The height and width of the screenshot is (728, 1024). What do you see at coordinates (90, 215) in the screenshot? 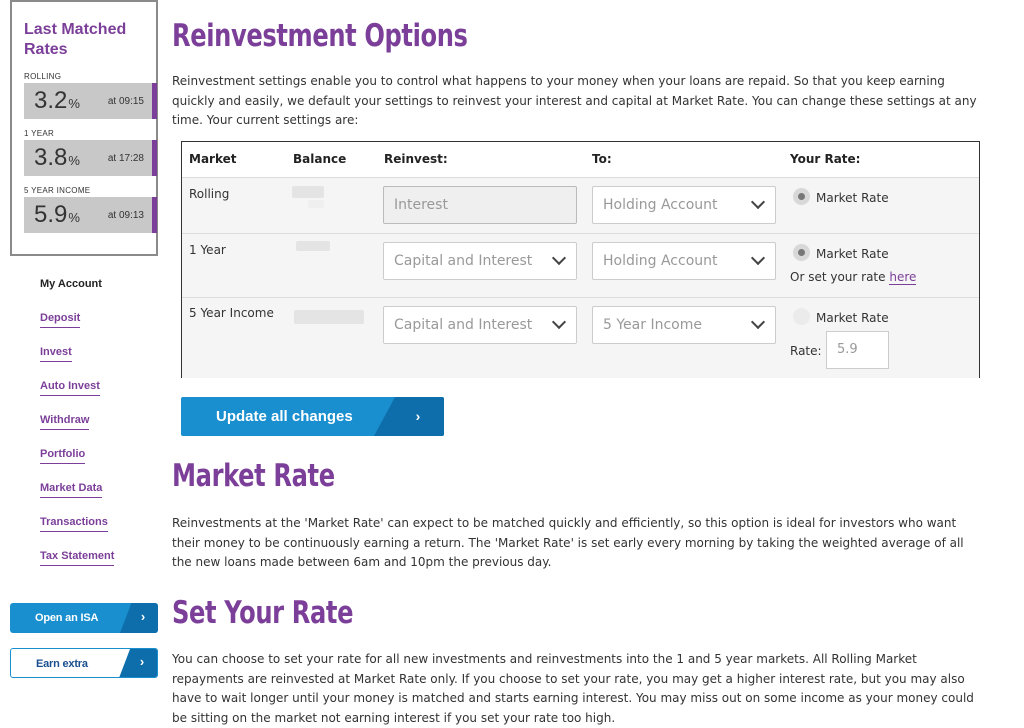
I see `rate-row-5-year-income: 5.9% at 09:13` at bounding box center [90, 215].